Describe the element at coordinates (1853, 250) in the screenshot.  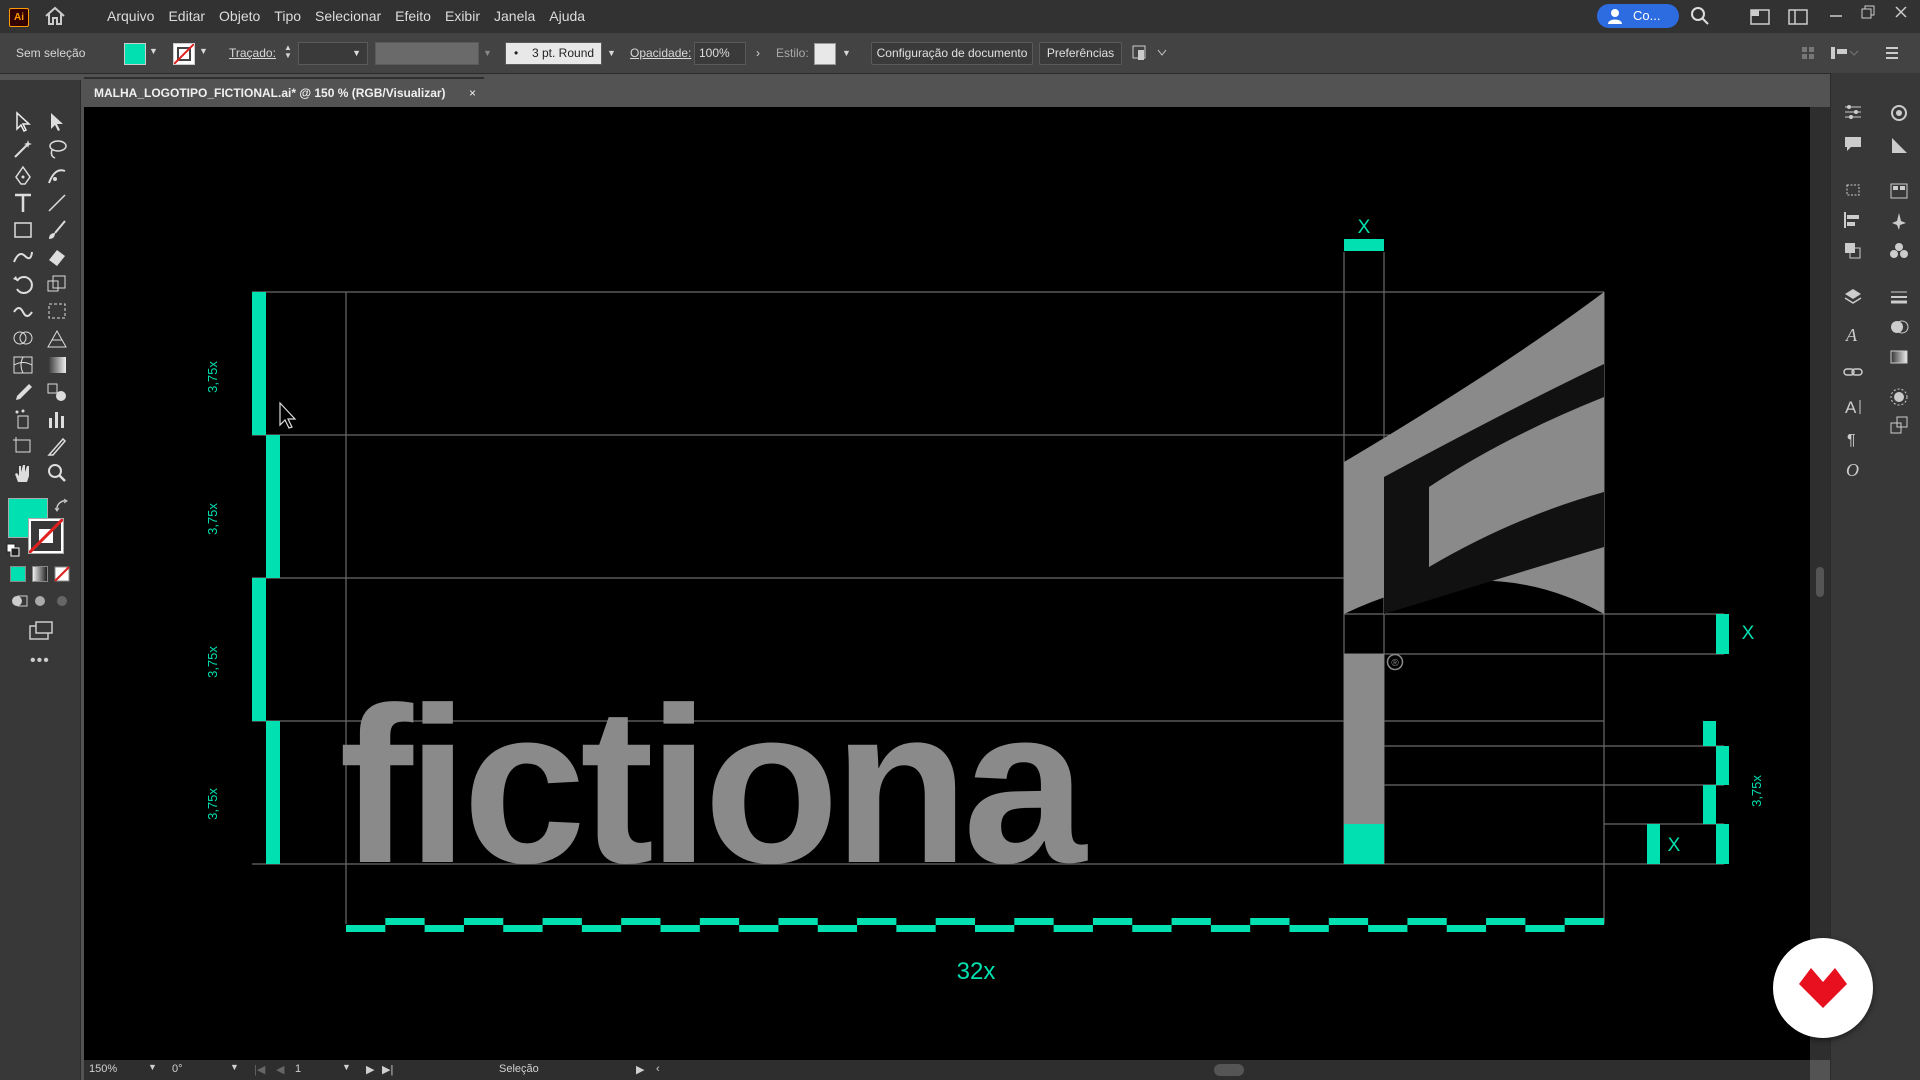
I see `pathfinder-icon` at that location.